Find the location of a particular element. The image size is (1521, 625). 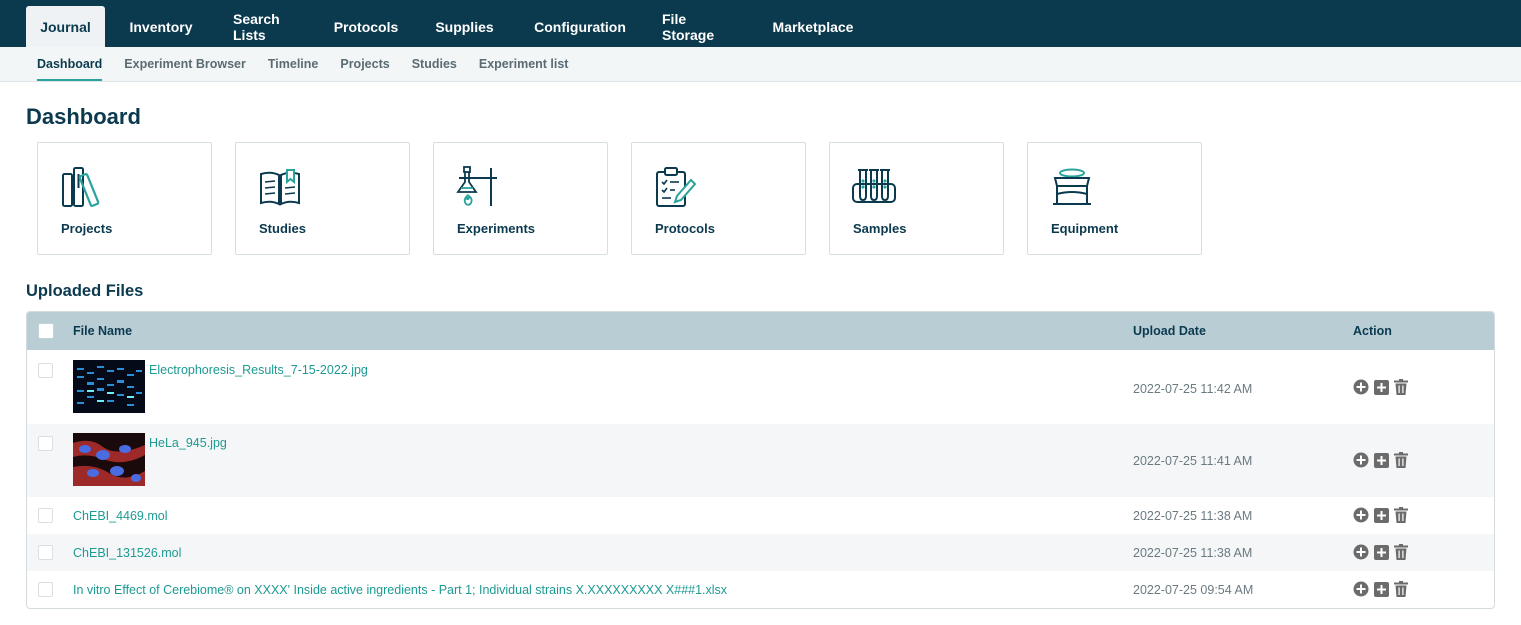

card-label: Protocols is located at coordinates (685, 228).